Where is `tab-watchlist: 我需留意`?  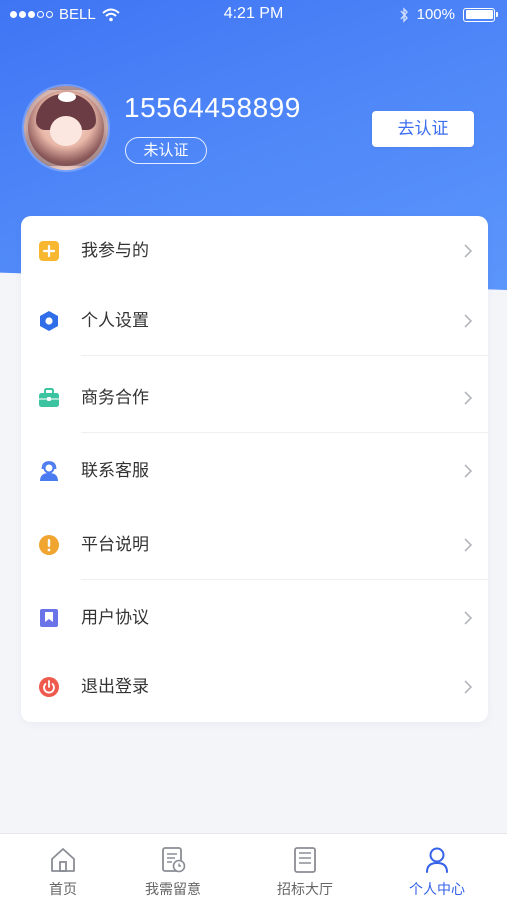
tab-watchlist: 我需留意 is located at coordinates (173, 867).